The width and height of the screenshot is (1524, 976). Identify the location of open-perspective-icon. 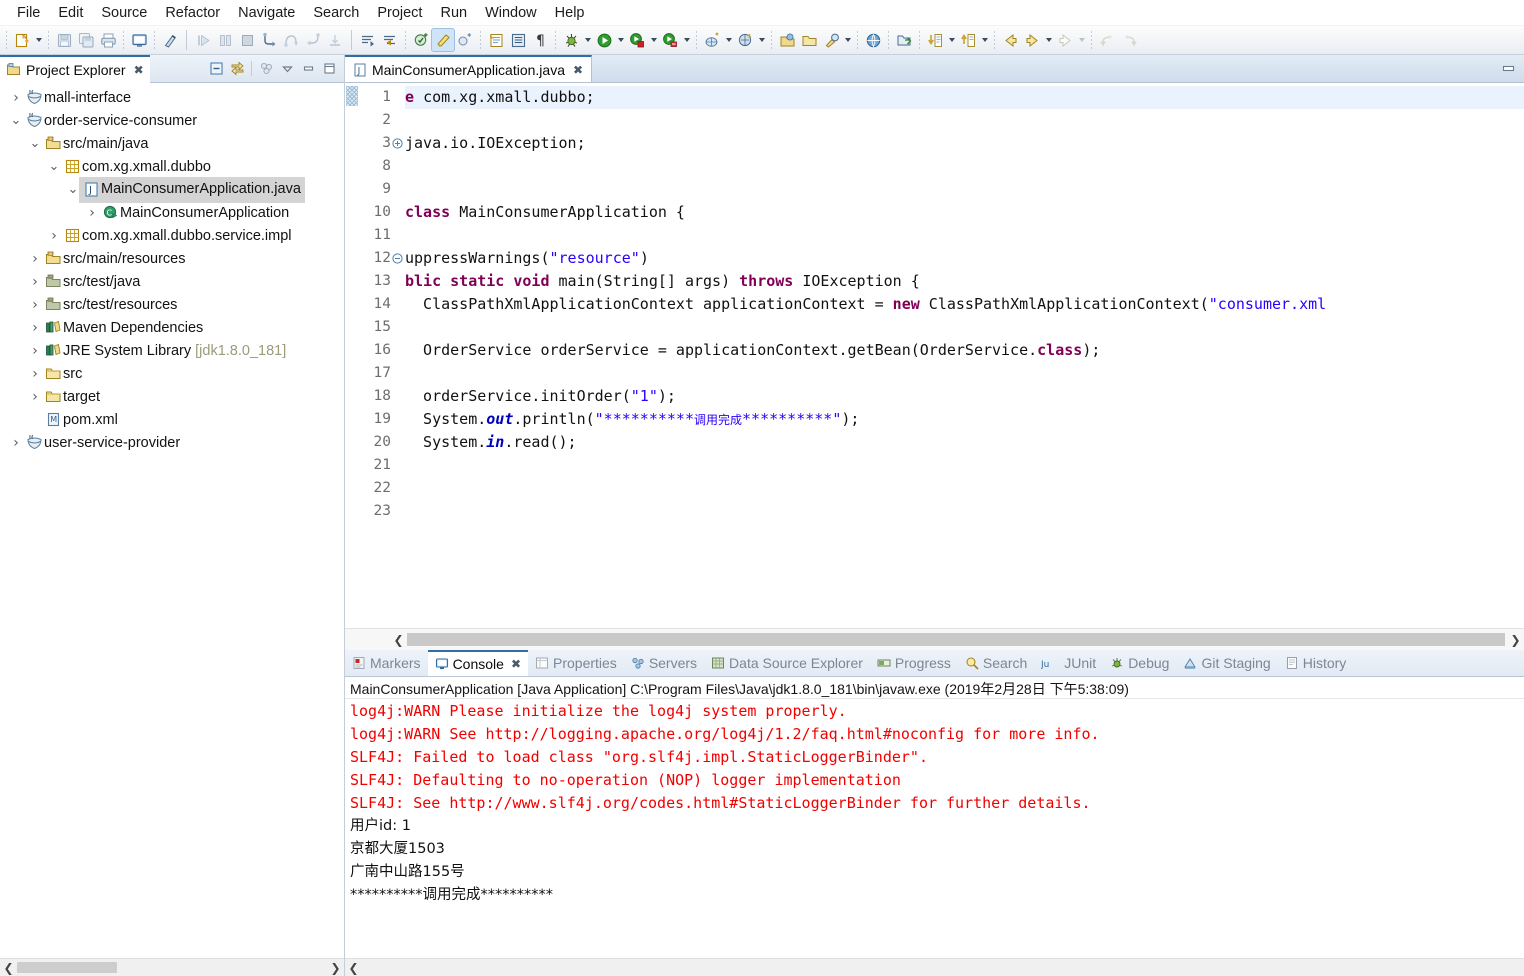
(787, 40).